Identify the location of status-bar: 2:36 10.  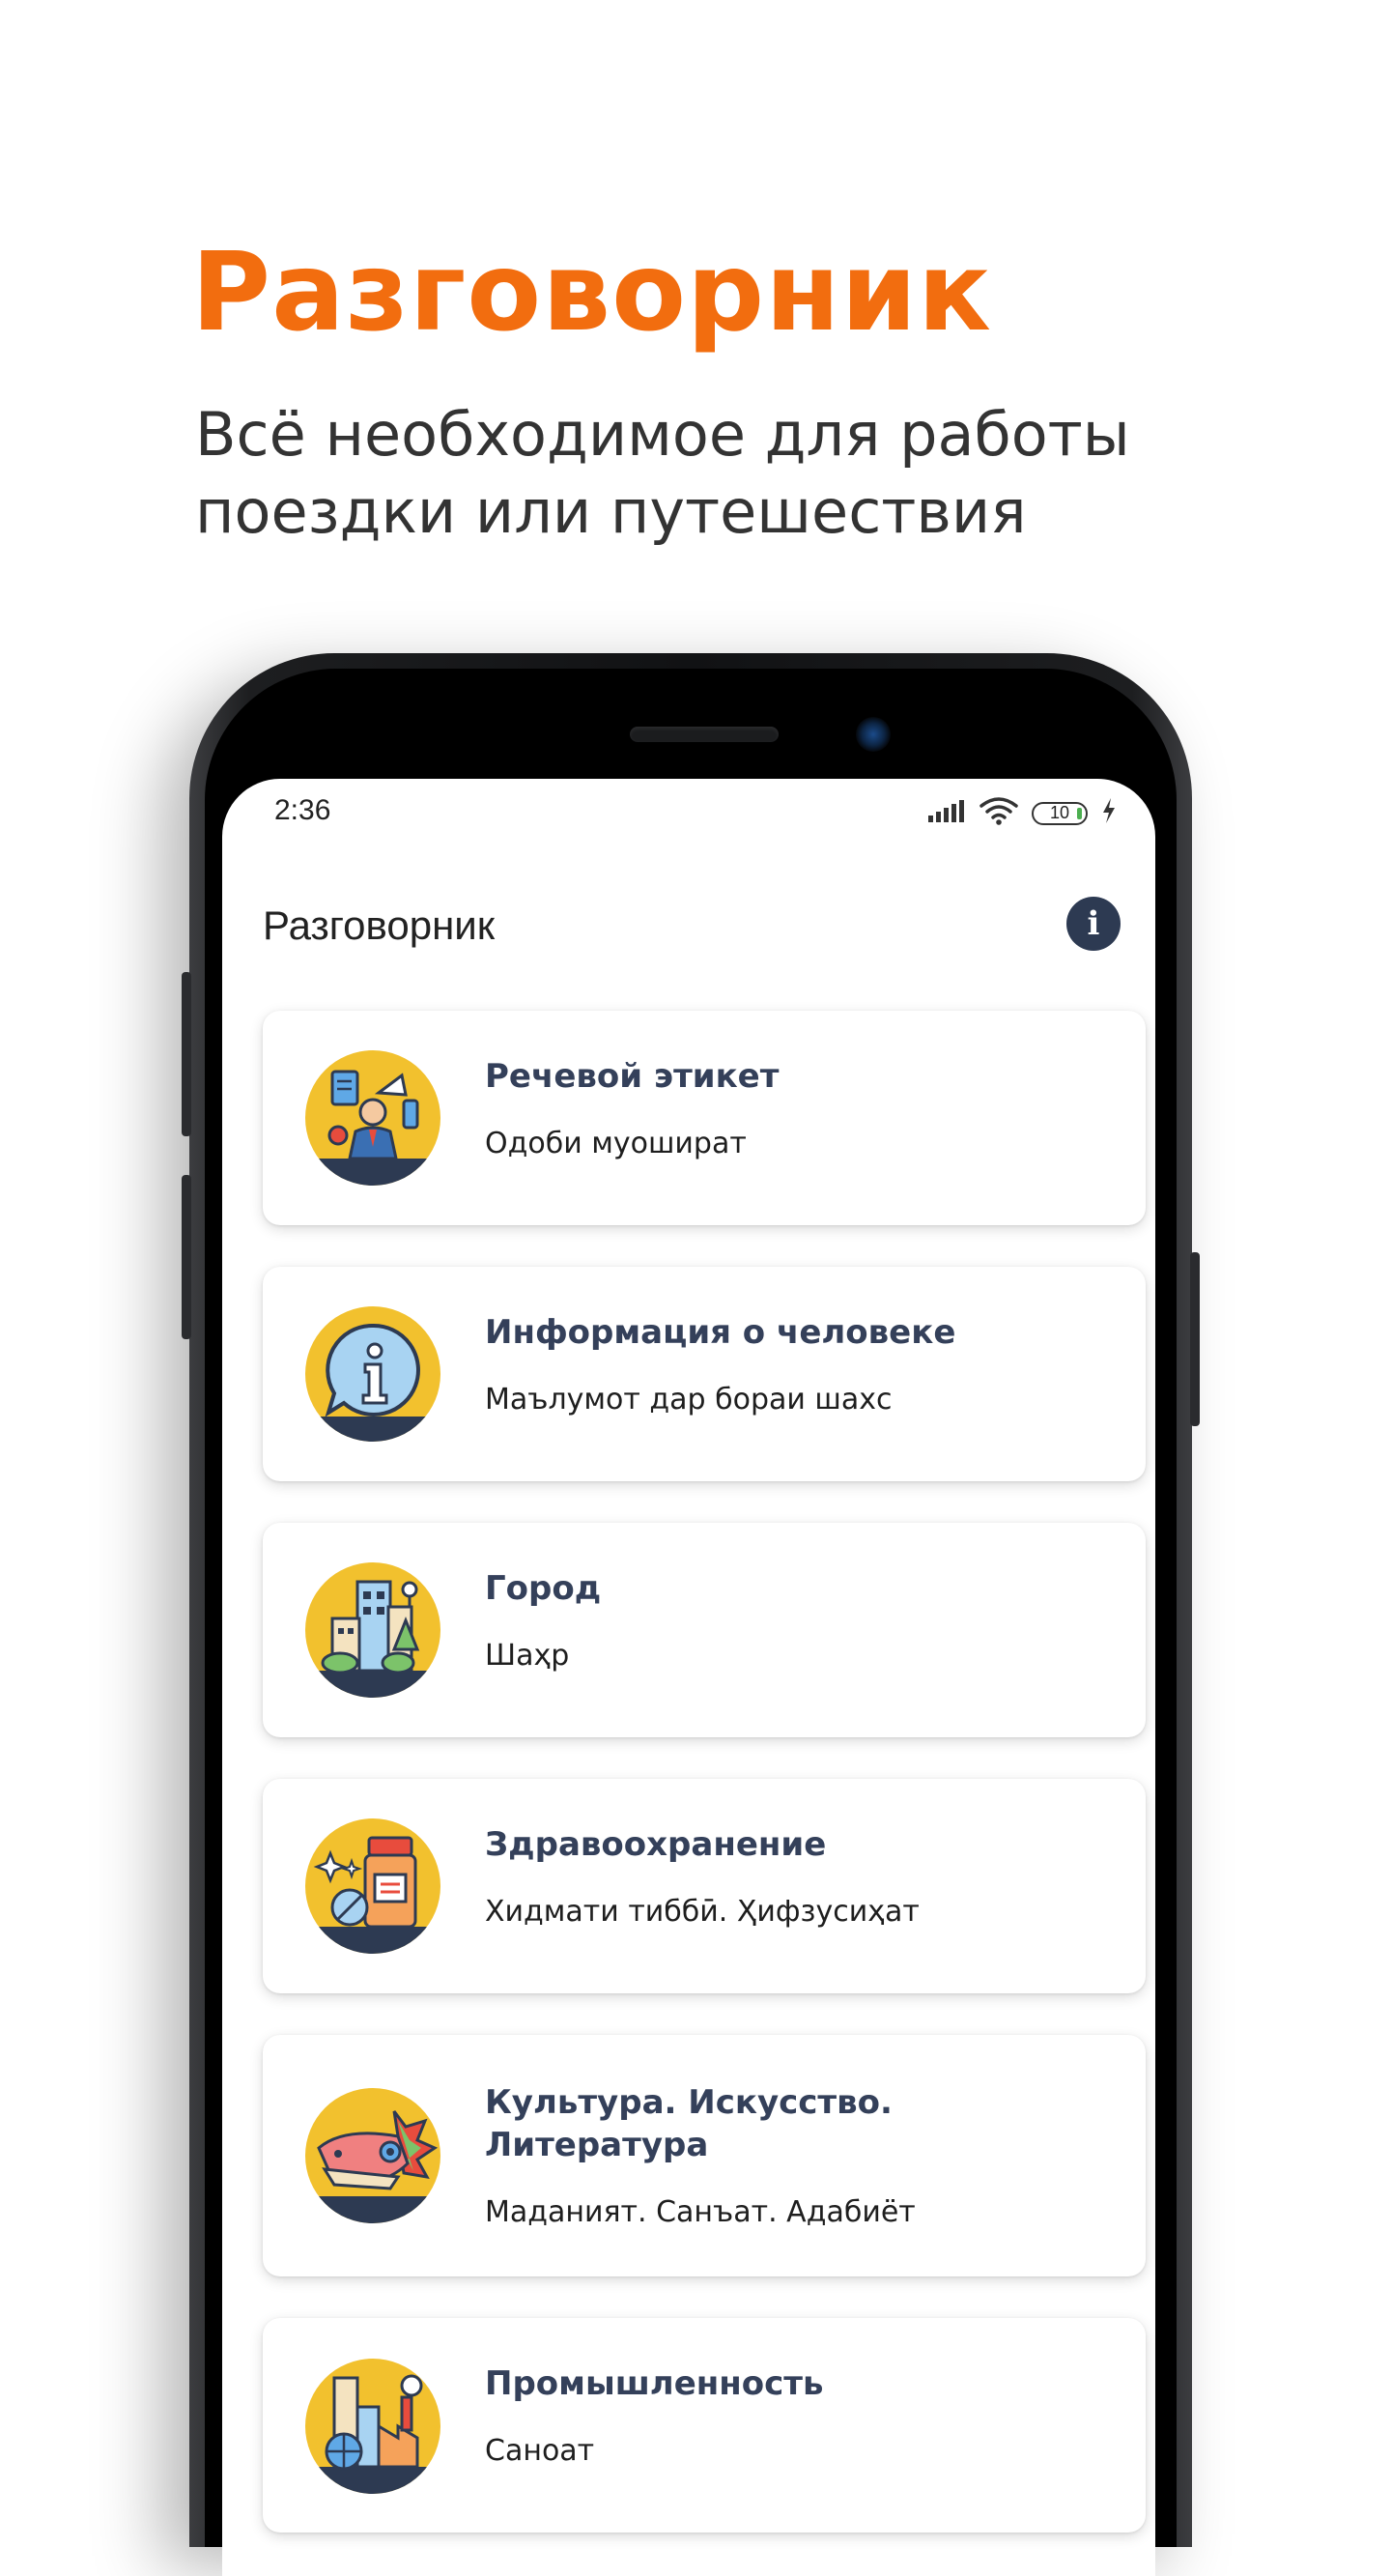
(689, 822).